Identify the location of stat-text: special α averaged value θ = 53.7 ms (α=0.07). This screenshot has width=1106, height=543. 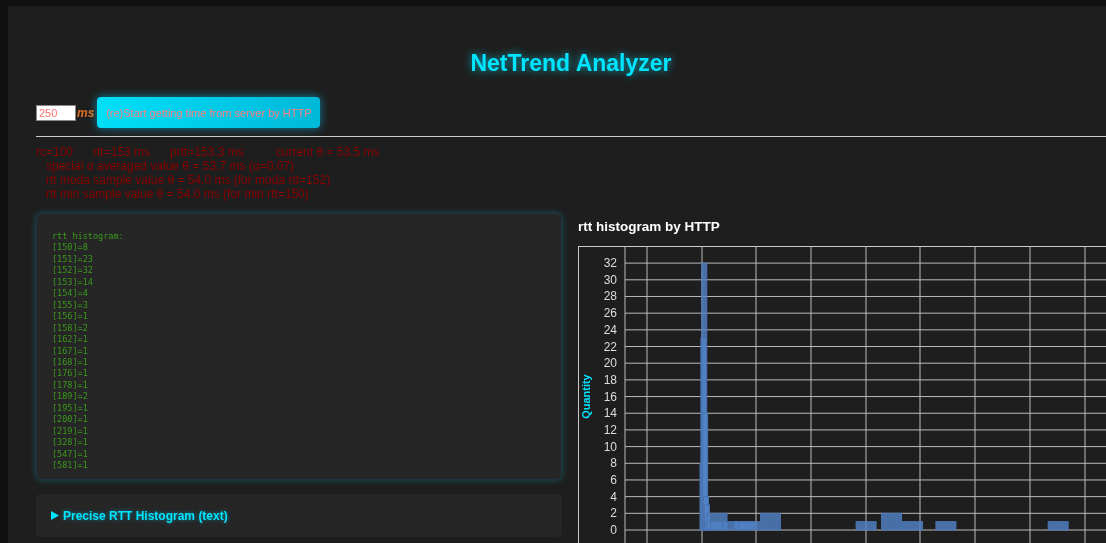
(170, 166).